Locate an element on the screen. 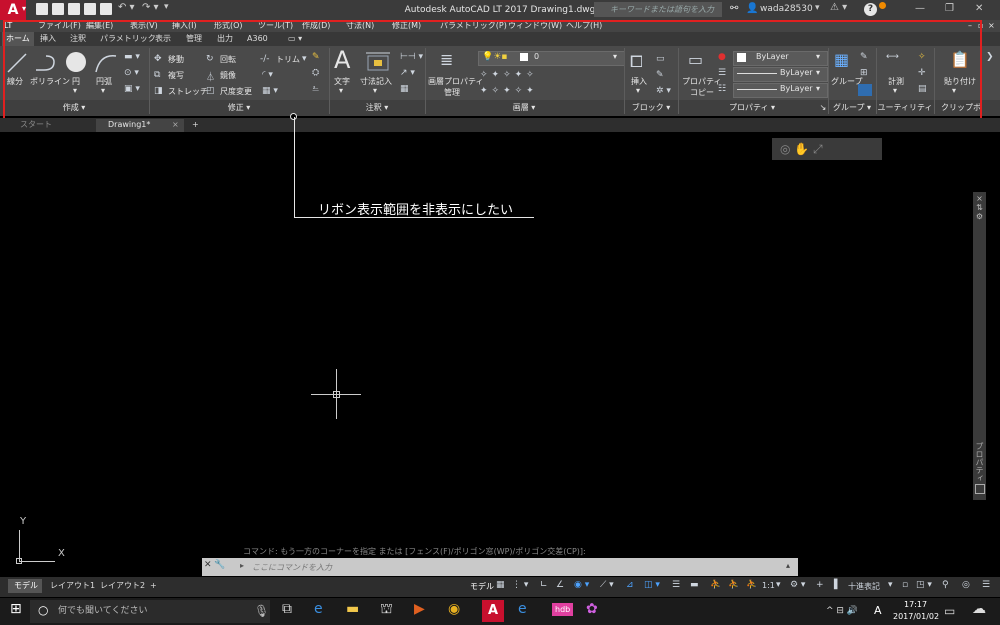  layout-tab-model: モデル is located at coordinates (26, 586).